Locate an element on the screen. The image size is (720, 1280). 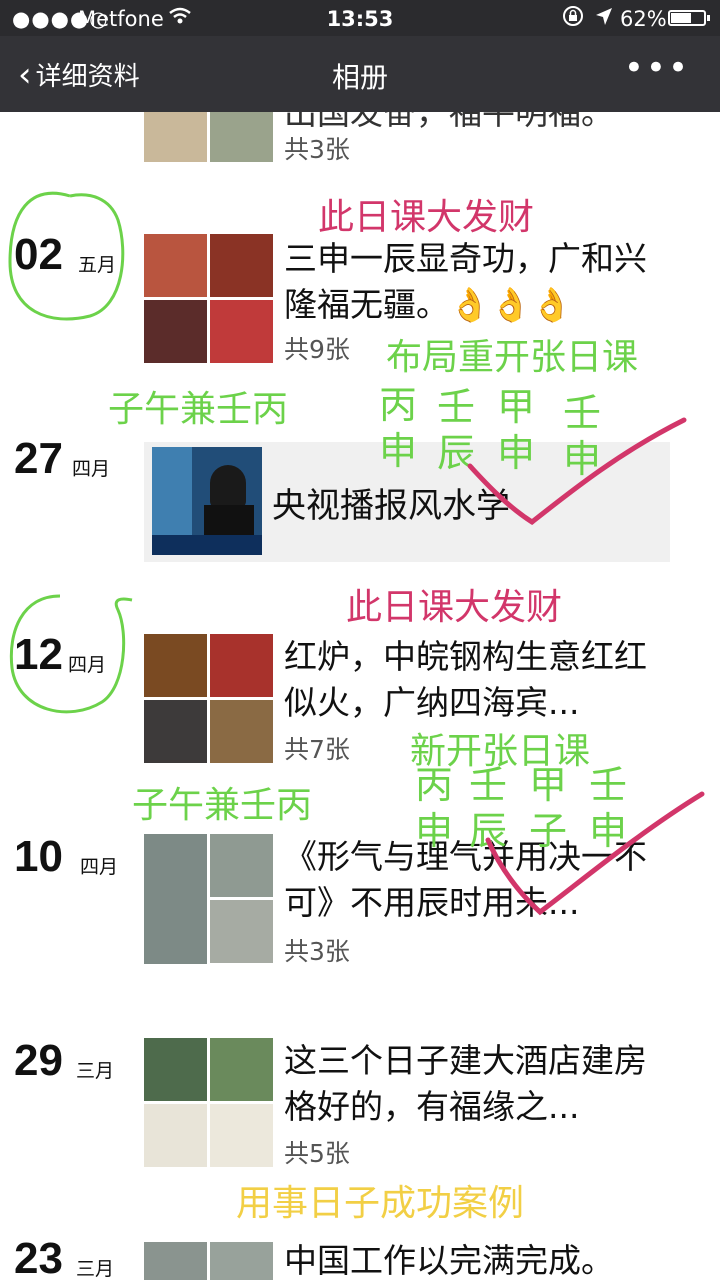
battery-icon is located at coordinates (689, 18).